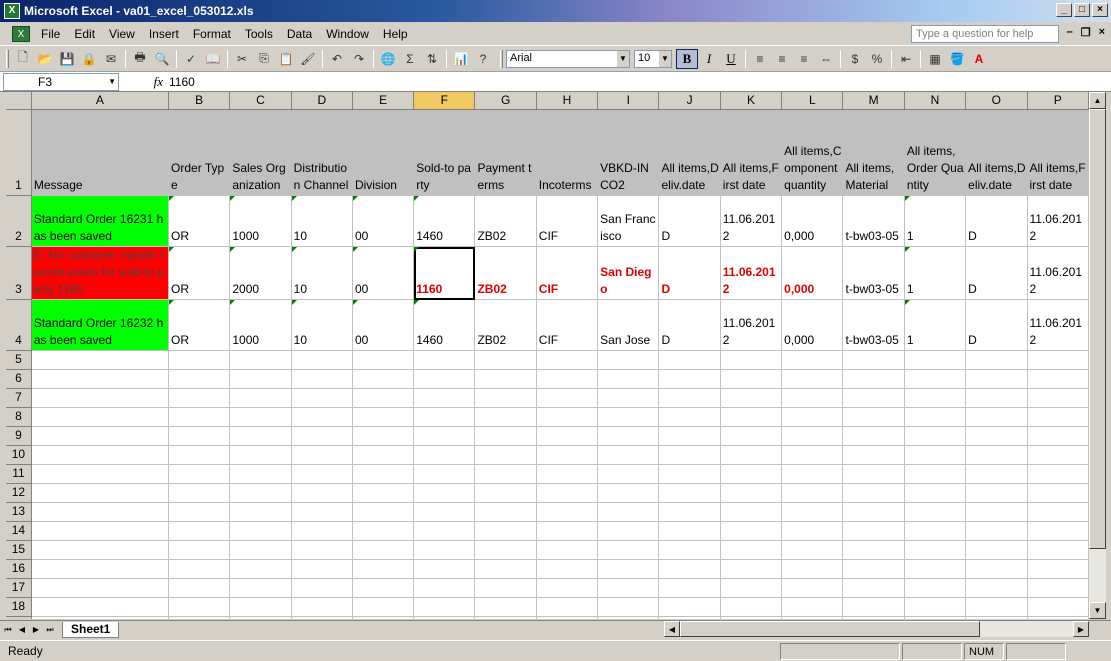  What do you see at coordinates (19, 221) in the screenshot?
I see `row-header: 2` at bounding box center [19, 221].